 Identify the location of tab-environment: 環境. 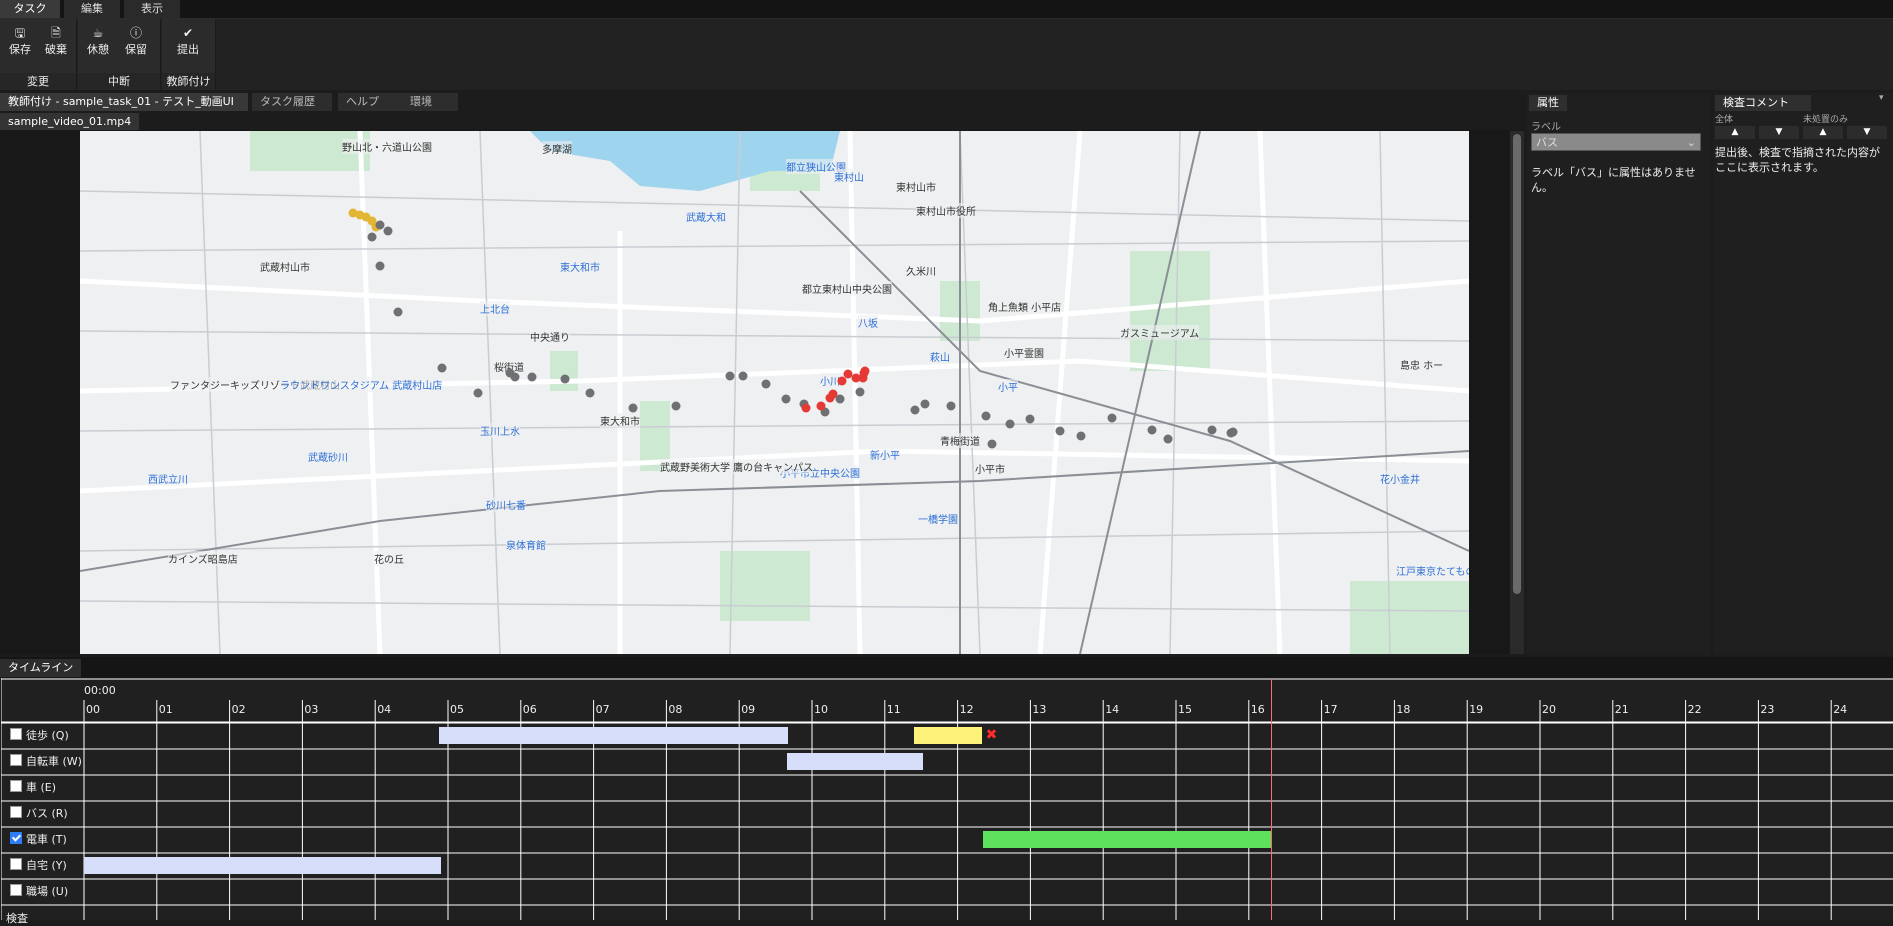
(430, 102).